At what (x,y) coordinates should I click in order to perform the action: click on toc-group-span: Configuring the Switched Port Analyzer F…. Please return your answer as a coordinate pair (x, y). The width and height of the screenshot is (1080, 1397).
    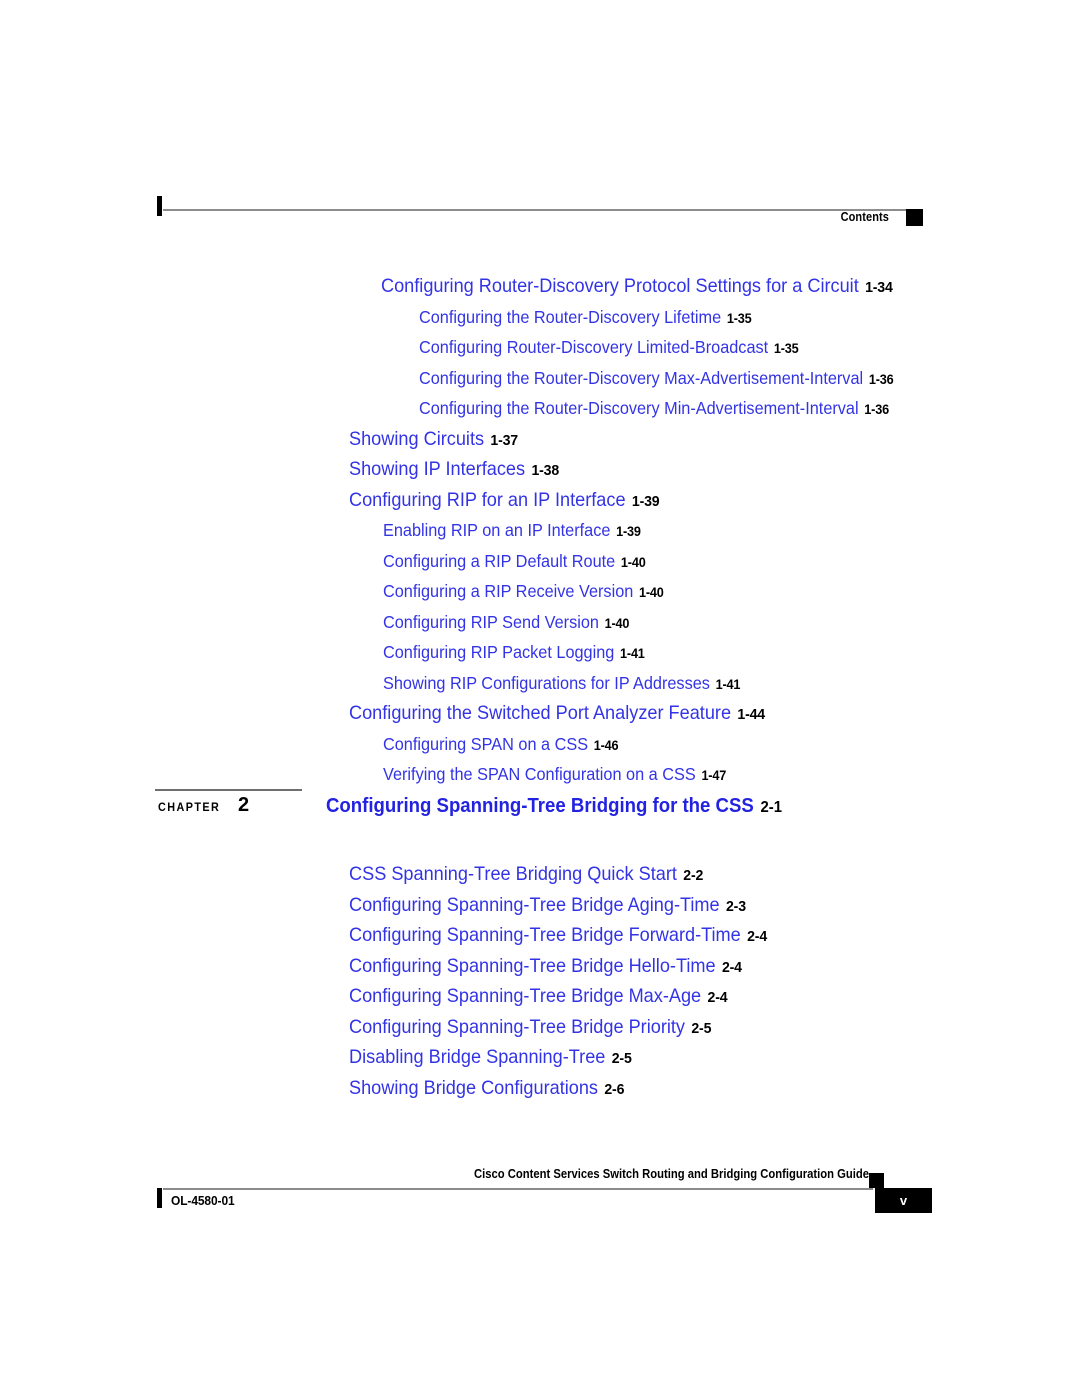
    Looking at the image, I should click on (540, 745).